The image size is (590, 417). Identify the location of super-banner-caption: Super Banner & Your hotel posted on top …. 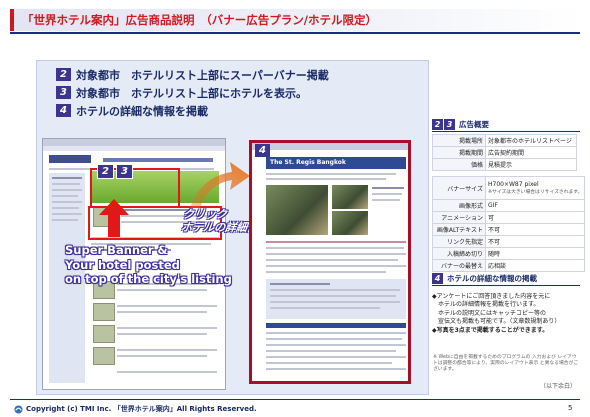
(148, 264).